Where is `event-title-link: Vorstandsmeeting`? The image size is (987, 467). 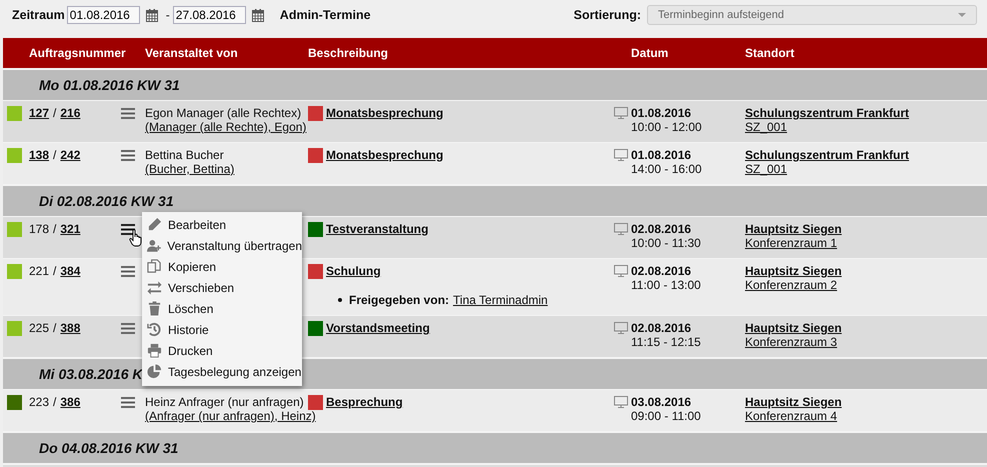 event-title-link: Vorstandsmeeting is located at coordinates (378, 328).